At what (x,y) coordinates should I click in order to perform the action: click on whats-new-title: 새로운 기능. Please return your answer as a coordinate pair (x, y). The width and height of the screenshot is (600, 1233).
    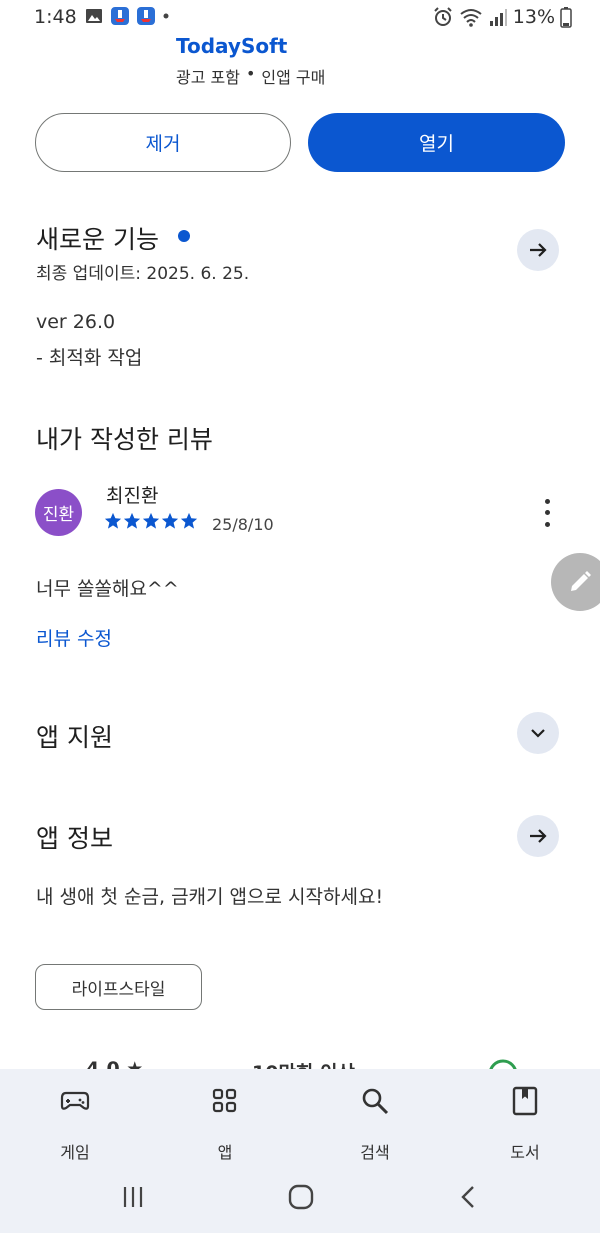
    Looking at the image, I should click on (97, 239).